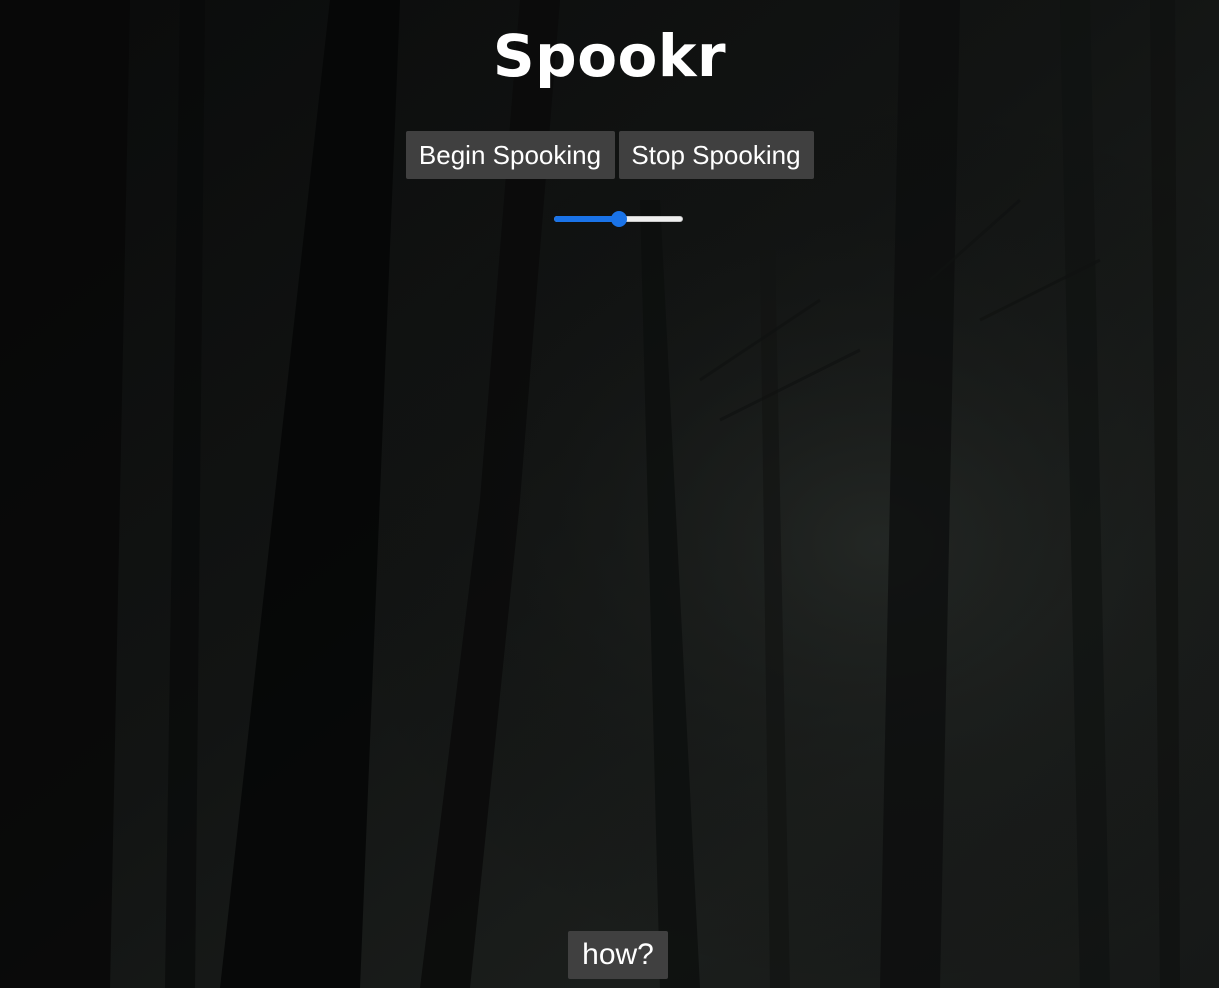  What do you see at coordinates (609, 56) in the screenshot?
I see `page-title: Spookr` at bounding box center [609, 56].